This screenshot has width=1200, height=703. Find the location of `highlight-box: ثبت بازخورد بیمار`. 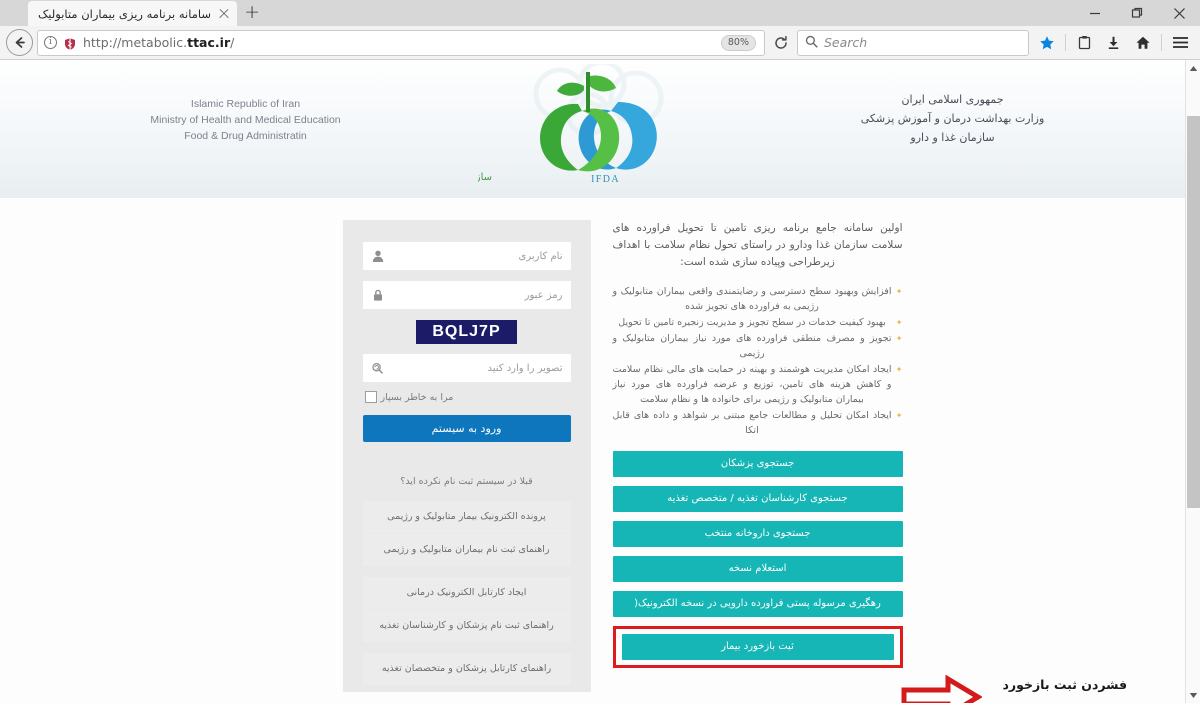

highlight-box: ثبت بازخورد بیمار is located at coordinates (757, 647).